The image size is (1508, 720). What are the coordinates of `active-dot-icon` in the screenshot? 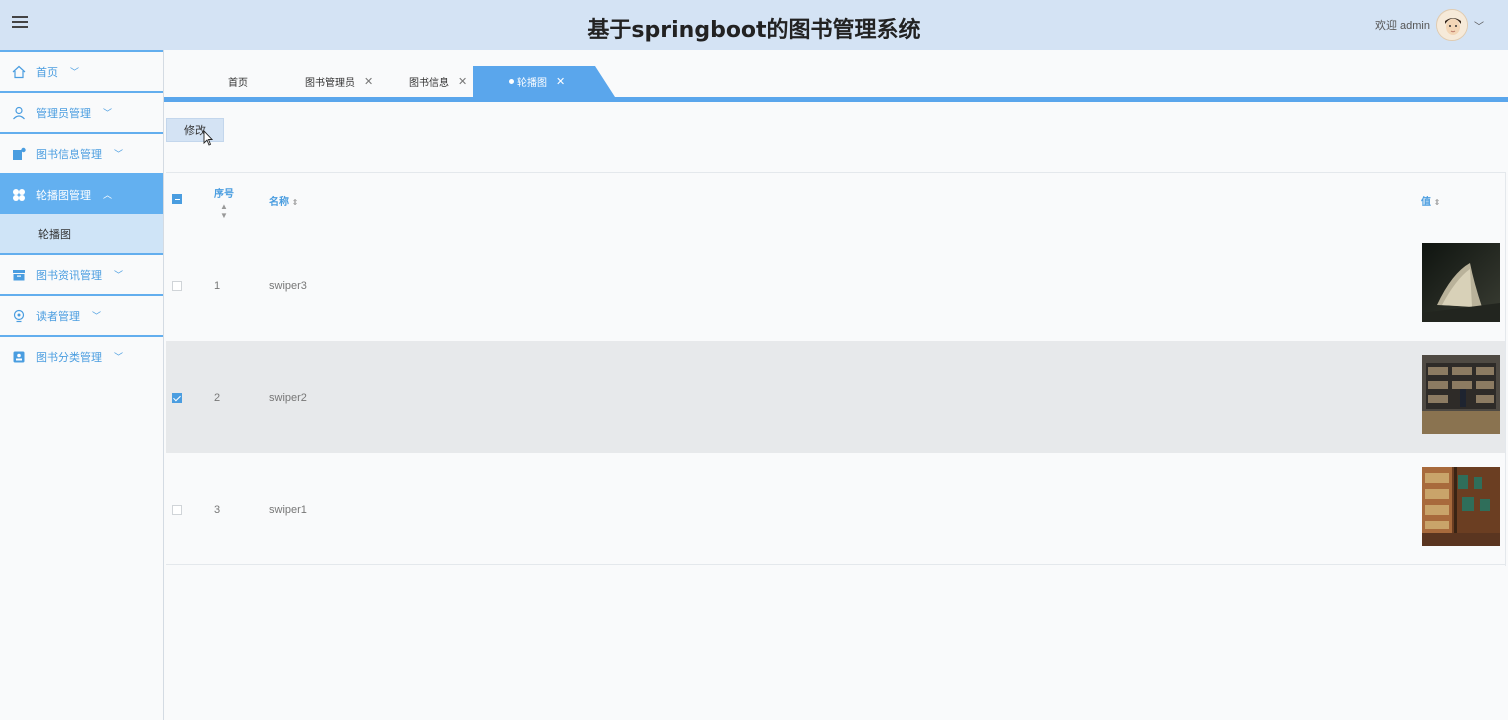 It's located at (511, 81).